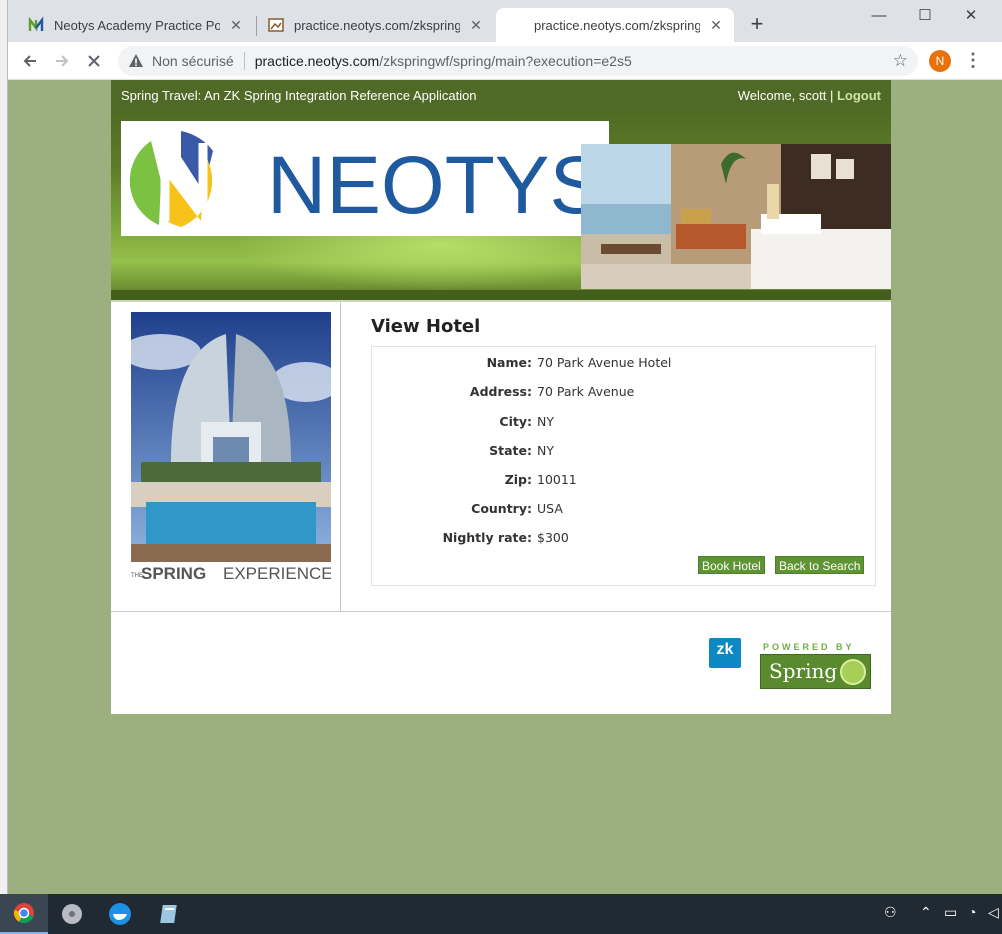  What do you see at coordinates (36, 24) in the screenshot?
I see `neotys-favicon-icon` at bounding box center [36, 24].